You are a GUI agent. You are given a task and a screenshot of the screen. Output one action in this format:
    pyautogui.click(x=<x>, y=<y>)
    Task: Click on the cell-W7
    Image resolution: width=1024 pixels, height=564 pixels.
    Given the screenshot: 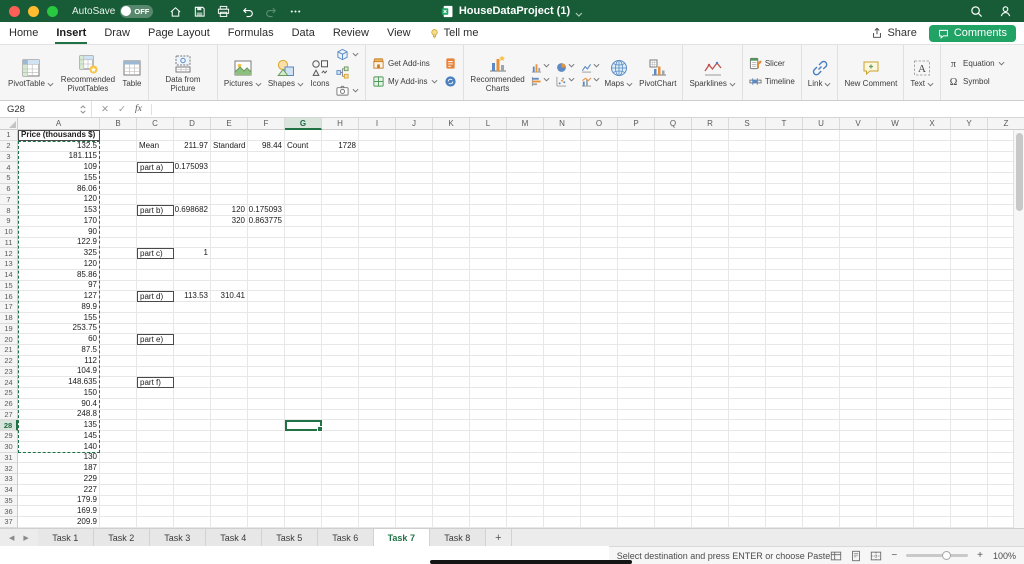 What is the action you would take?
    pyautogui.click(x=895, y=200)
    